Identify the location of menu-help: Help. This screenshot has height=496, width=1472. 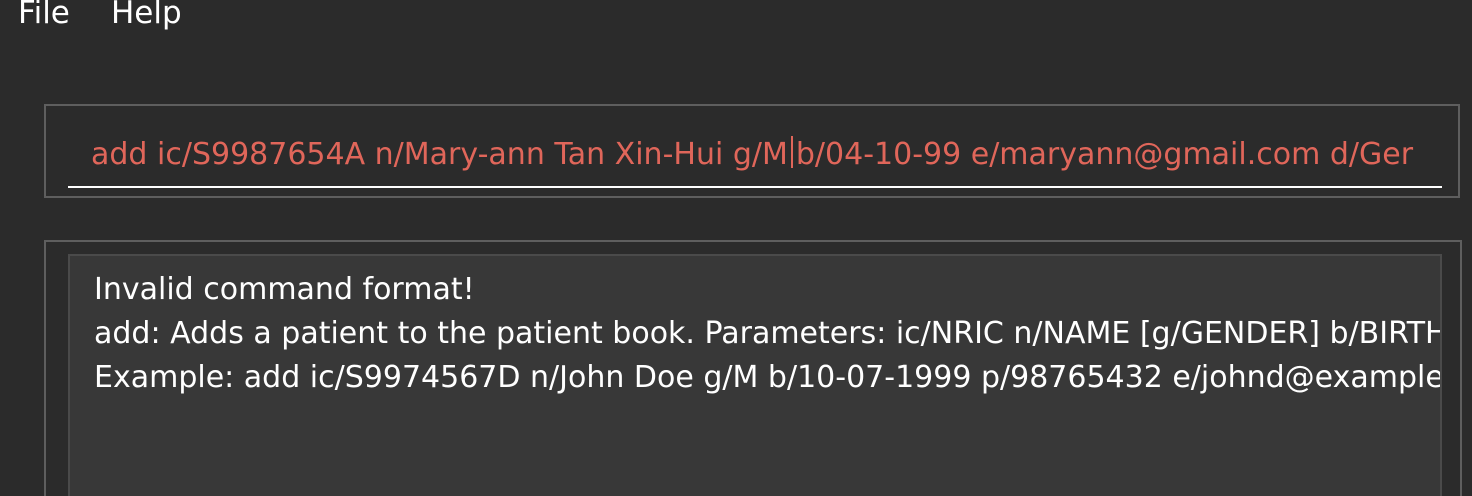
(146, 17).